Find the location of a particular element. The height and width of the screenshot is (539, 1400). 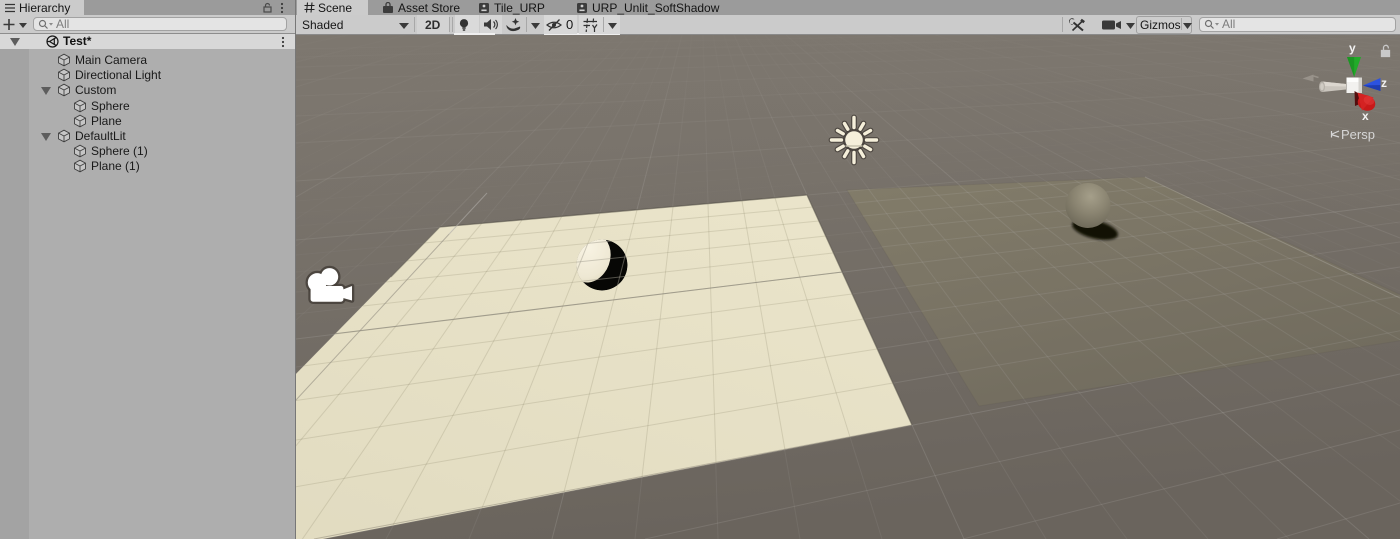

svg-text: y is located at coordinates (1352, 48).